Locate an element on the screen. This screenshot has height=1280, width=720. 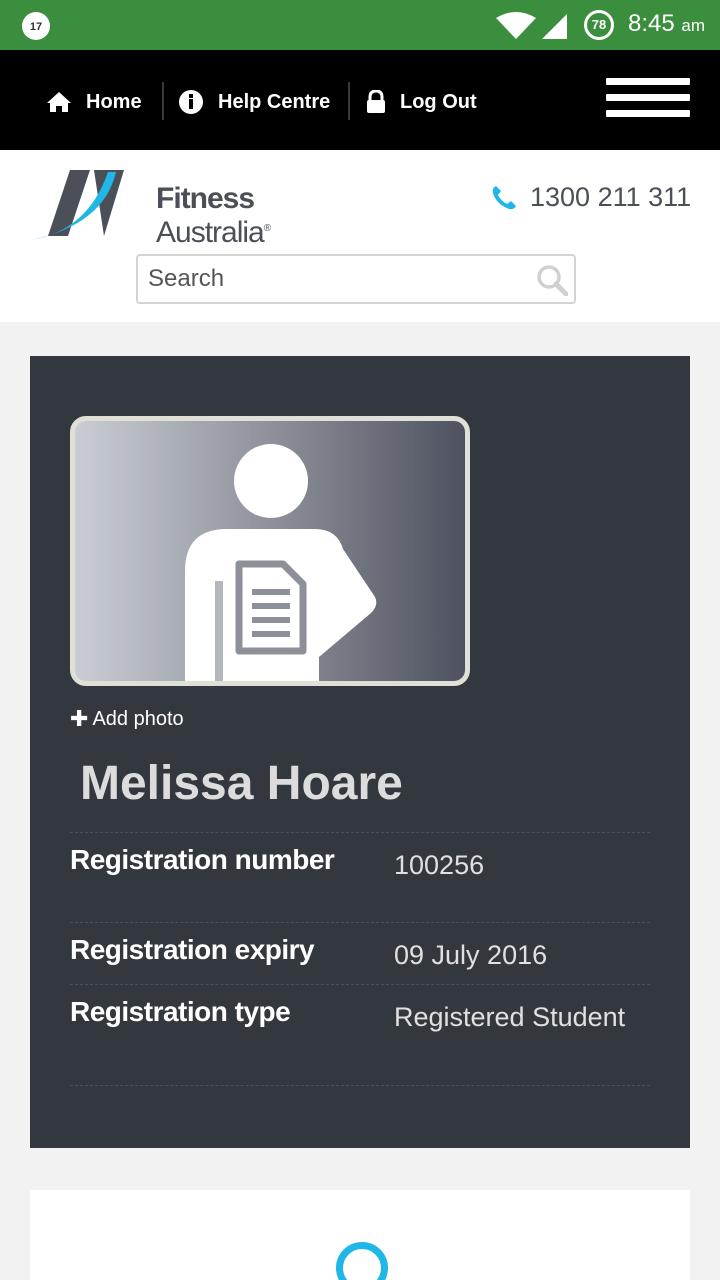
nav-help-label: Help Centre is located at coordinates (274, 101).